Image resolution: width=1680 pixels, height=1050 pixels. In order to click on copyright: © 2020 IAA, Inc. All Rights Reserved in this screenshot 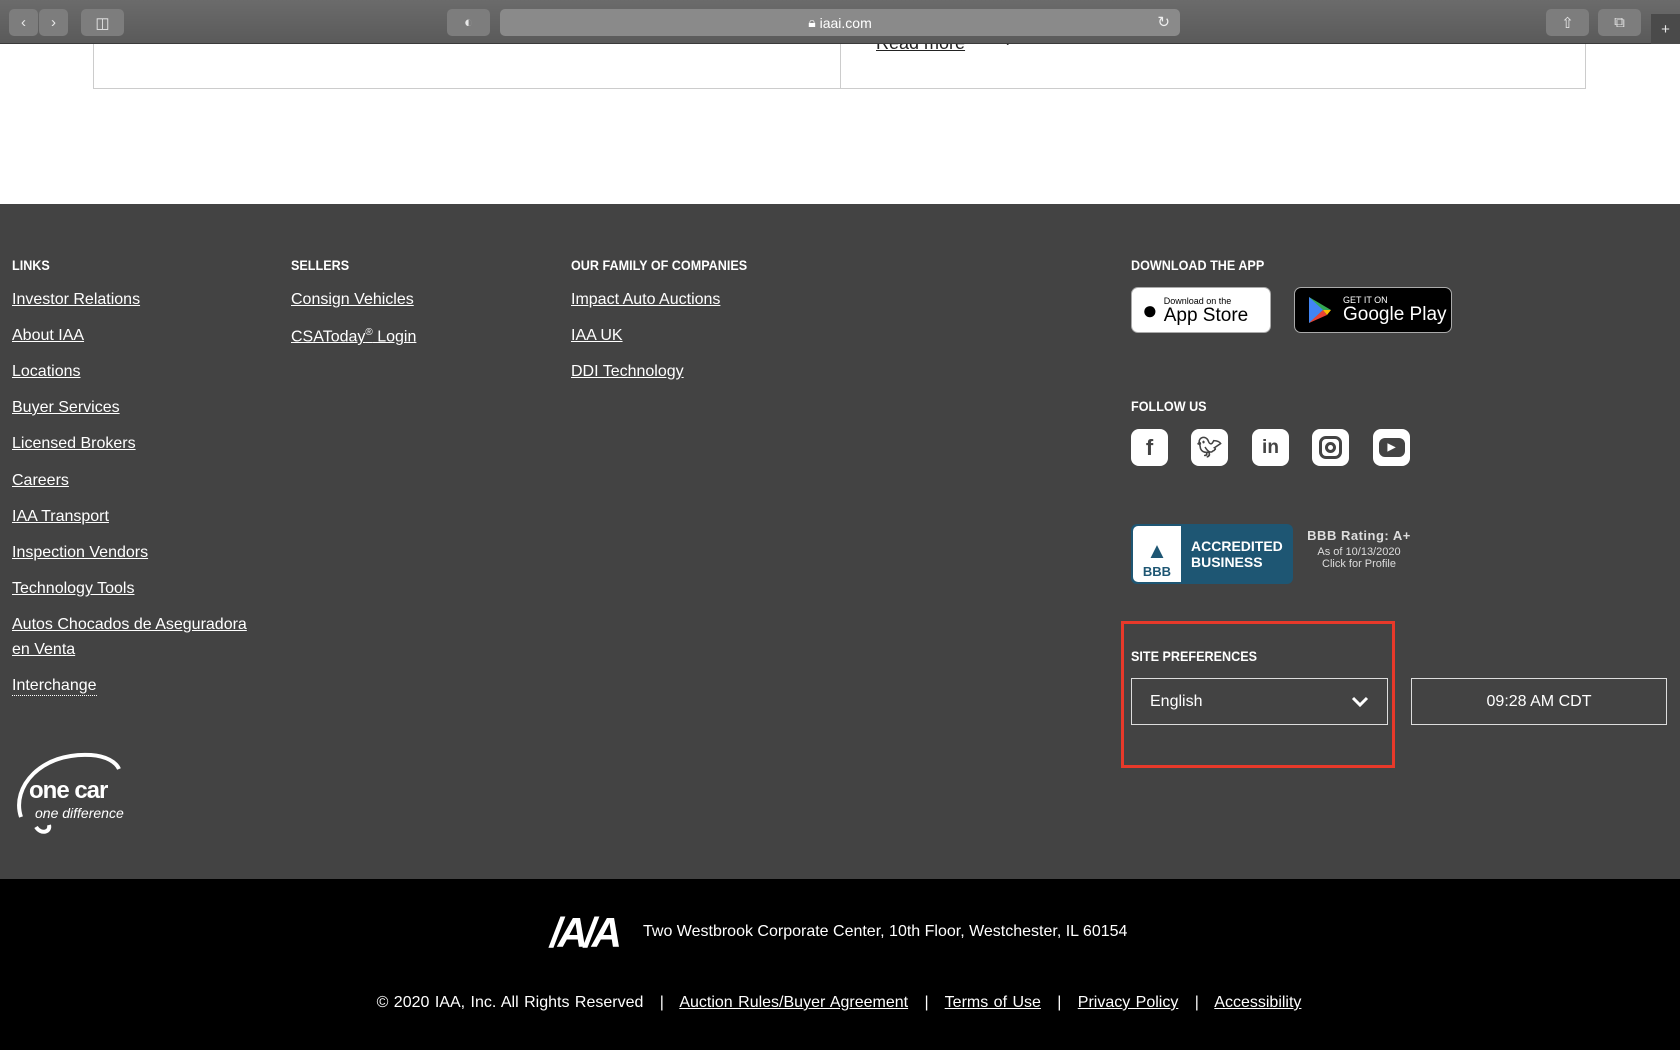, I will do `click(510, 1002)`.